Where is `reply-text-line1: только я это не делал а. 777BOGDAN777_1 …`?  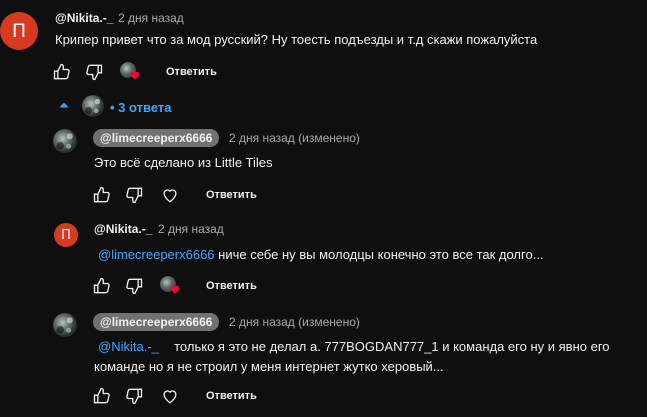
reply-text-line1: только я это не делал а. 777BOGDAN777_1 … is located at coordinates (392, 346).